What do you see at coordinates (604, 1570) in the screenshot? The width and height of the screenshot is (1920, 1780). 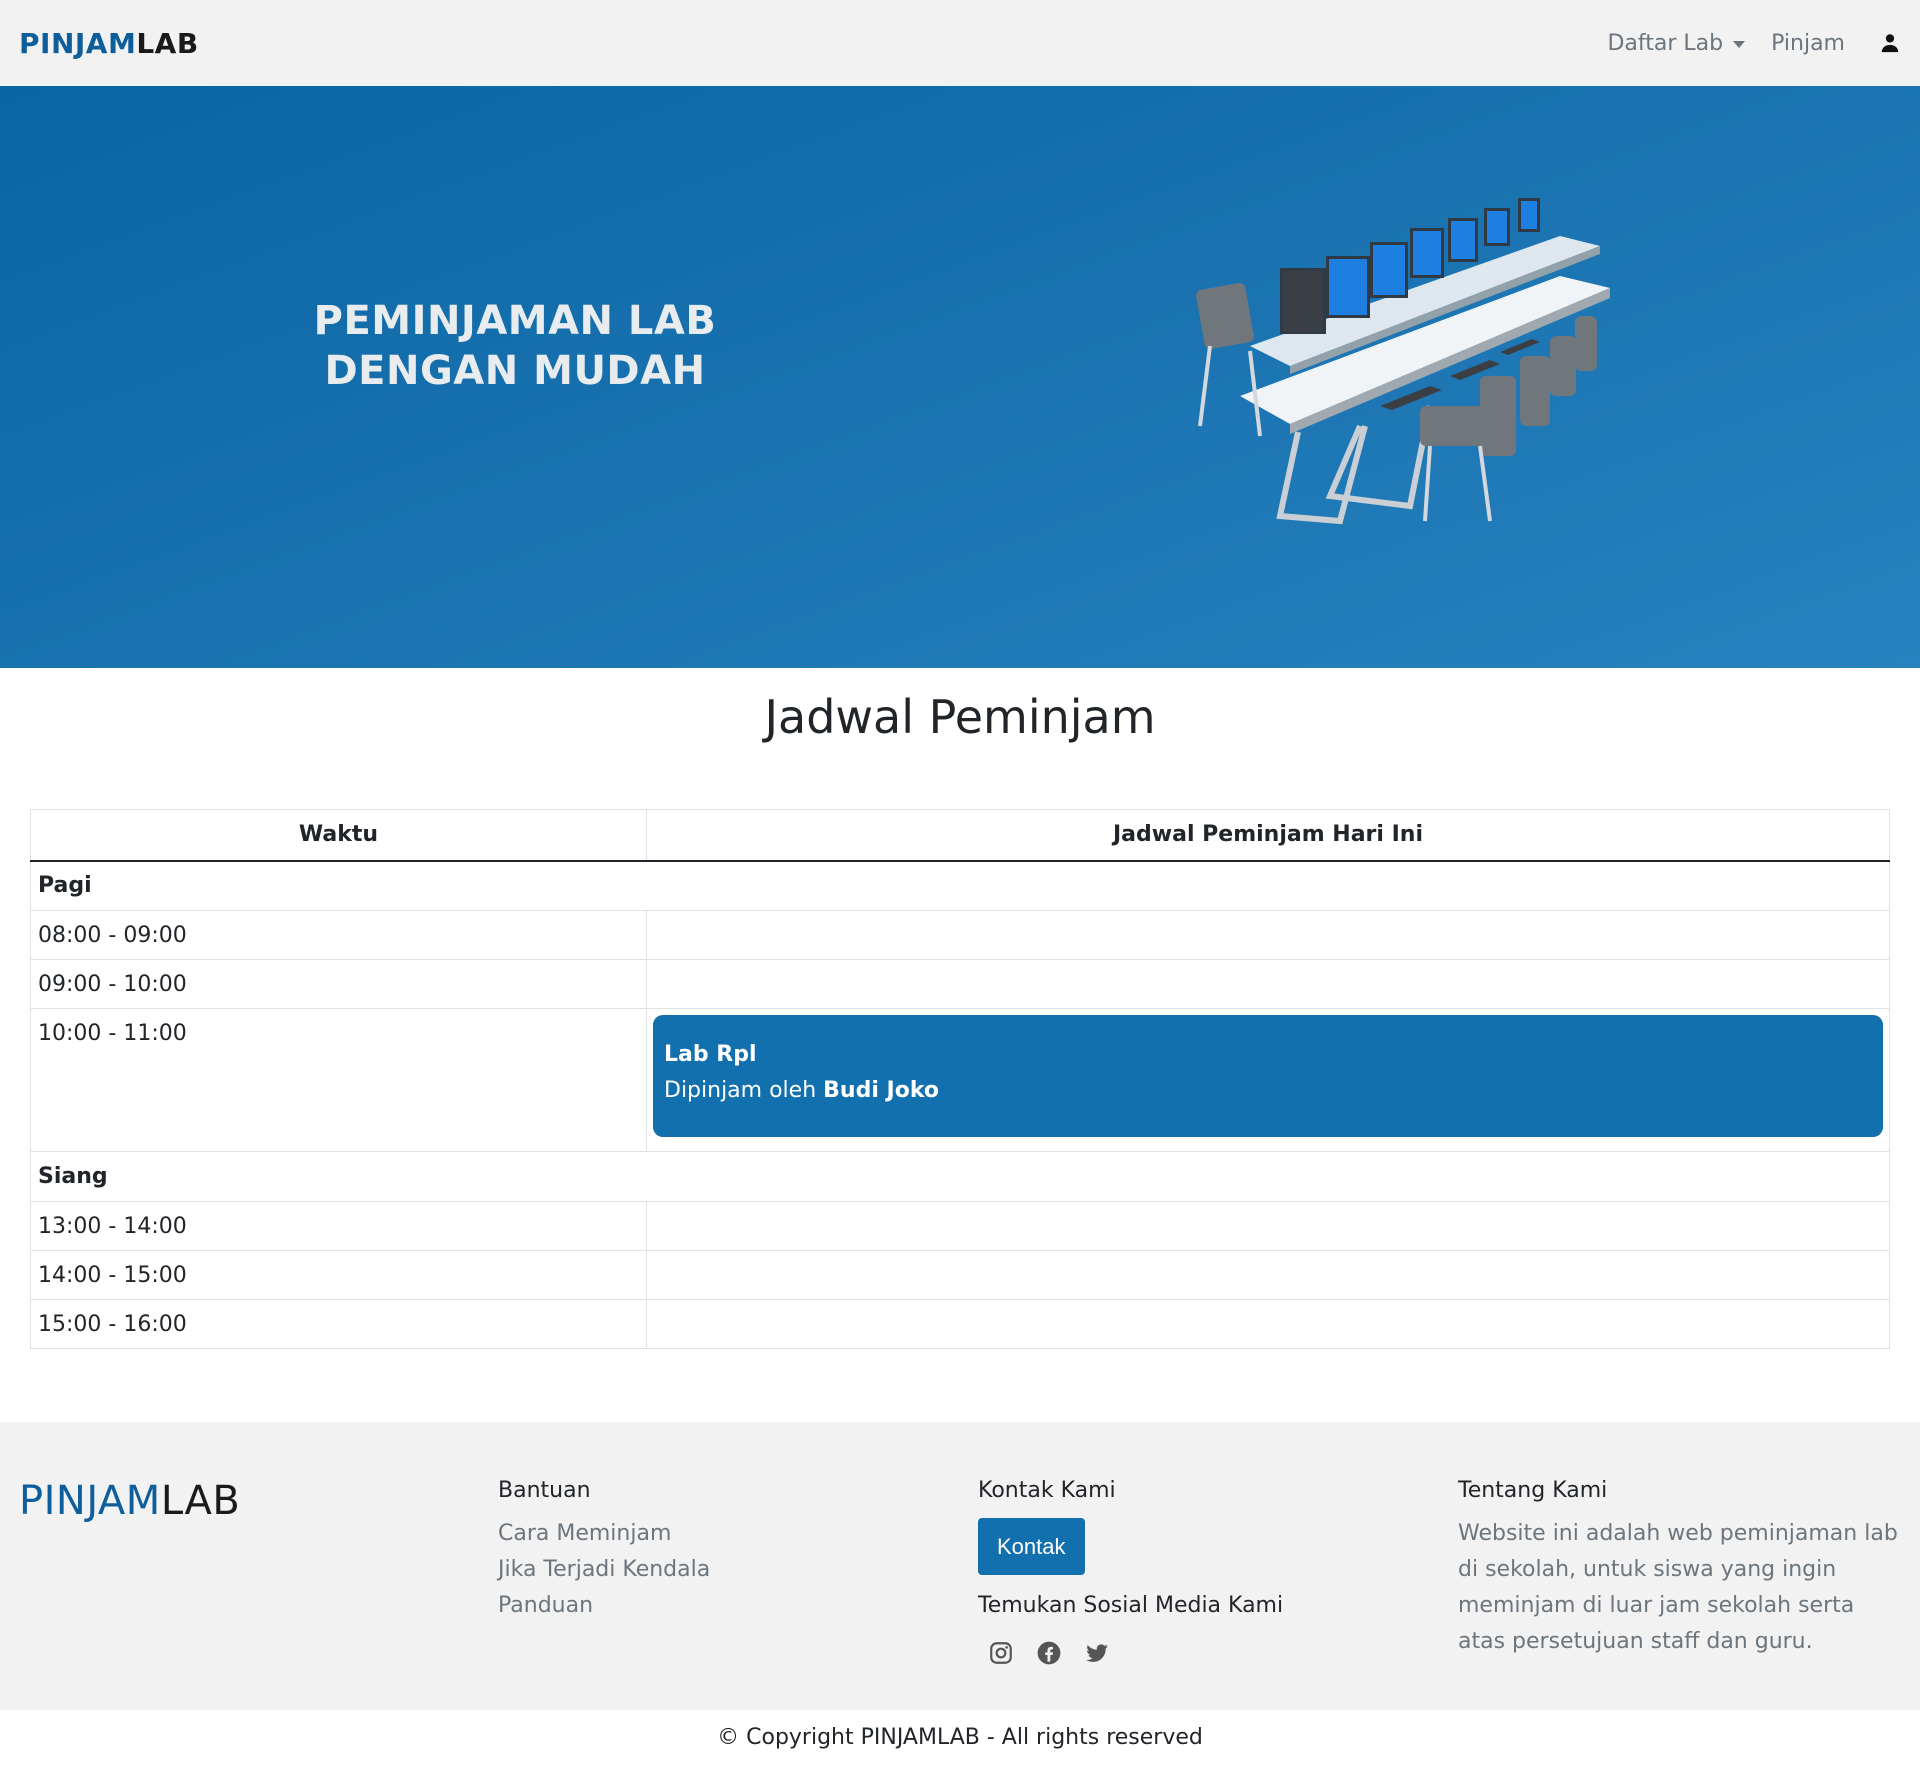 I see `link-jika-terjadi-kendala: Jika Terjadi Kendala` at bounding box center [604, 1570].